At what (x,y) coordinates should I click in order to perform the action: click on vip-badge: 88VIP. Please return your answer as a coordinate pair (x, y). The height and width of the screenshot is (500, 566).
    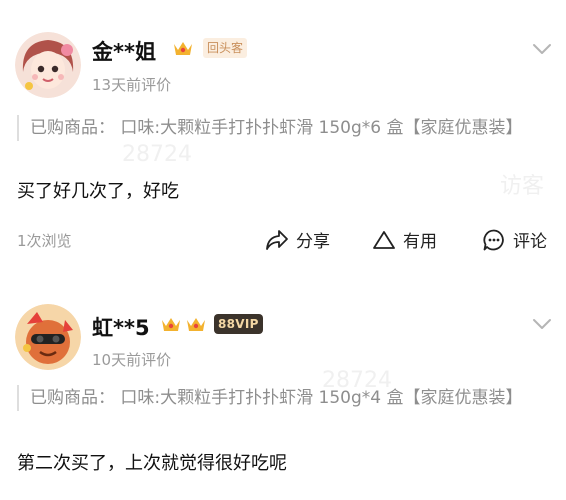
    Looking at the image, I should click on (238, 324).